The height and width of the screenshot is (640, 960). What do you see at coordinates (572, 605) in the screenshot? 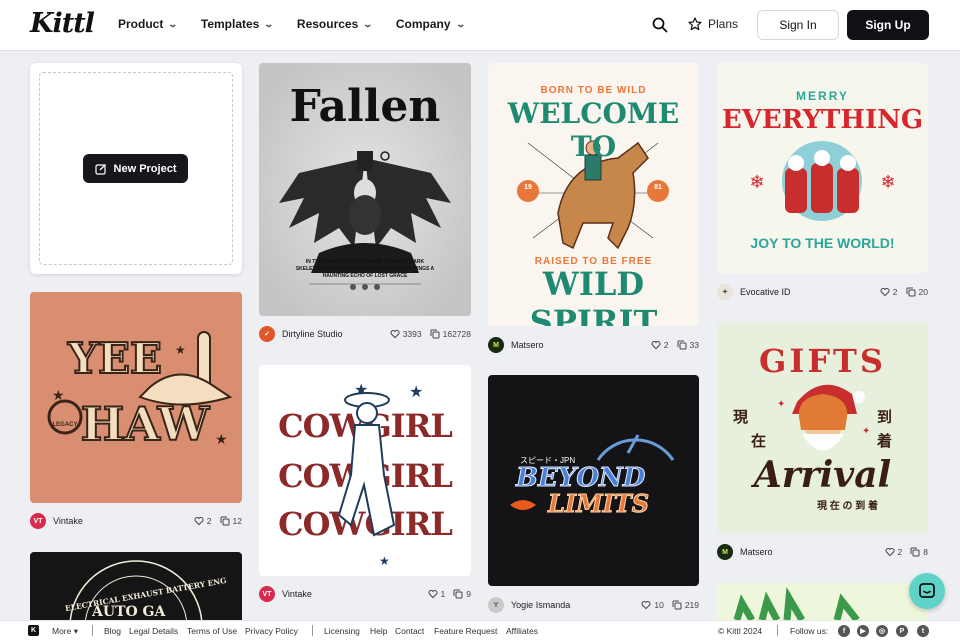
I see `author-name: Yogie Ismanda` at bounding box center [572, 605].